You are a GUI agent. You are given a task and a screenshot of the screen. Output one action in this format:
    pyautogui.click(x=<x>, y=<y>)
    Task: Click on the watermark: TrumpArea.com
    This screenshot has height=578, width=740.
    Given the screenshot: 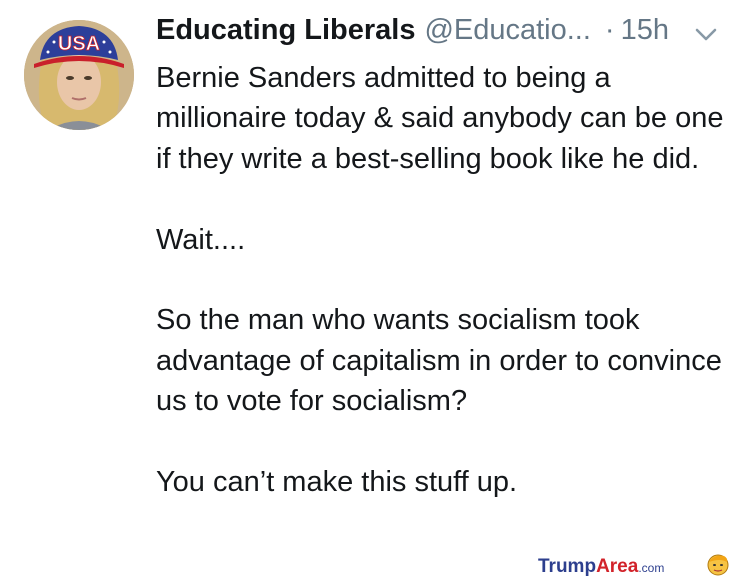 What is the action you would take?
    pyautogui.click(x=601, y=567)
    